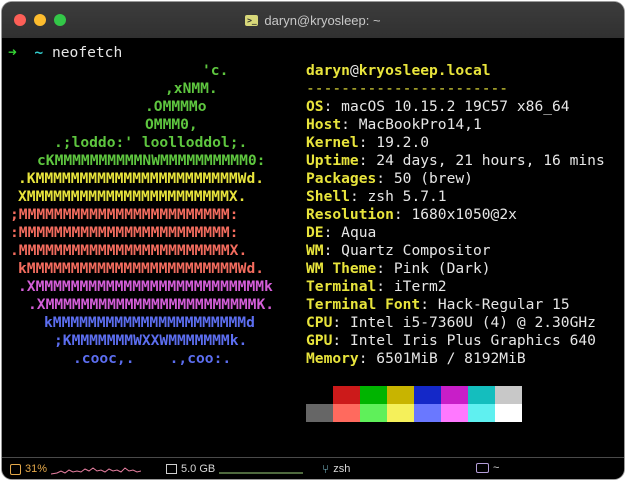 This screenshot has height=481, width=626. What do you see at coordinates (503, 304) in the screenshot?
I see `info-value: Hack-Regular 15` at bounding box center [503, 304].